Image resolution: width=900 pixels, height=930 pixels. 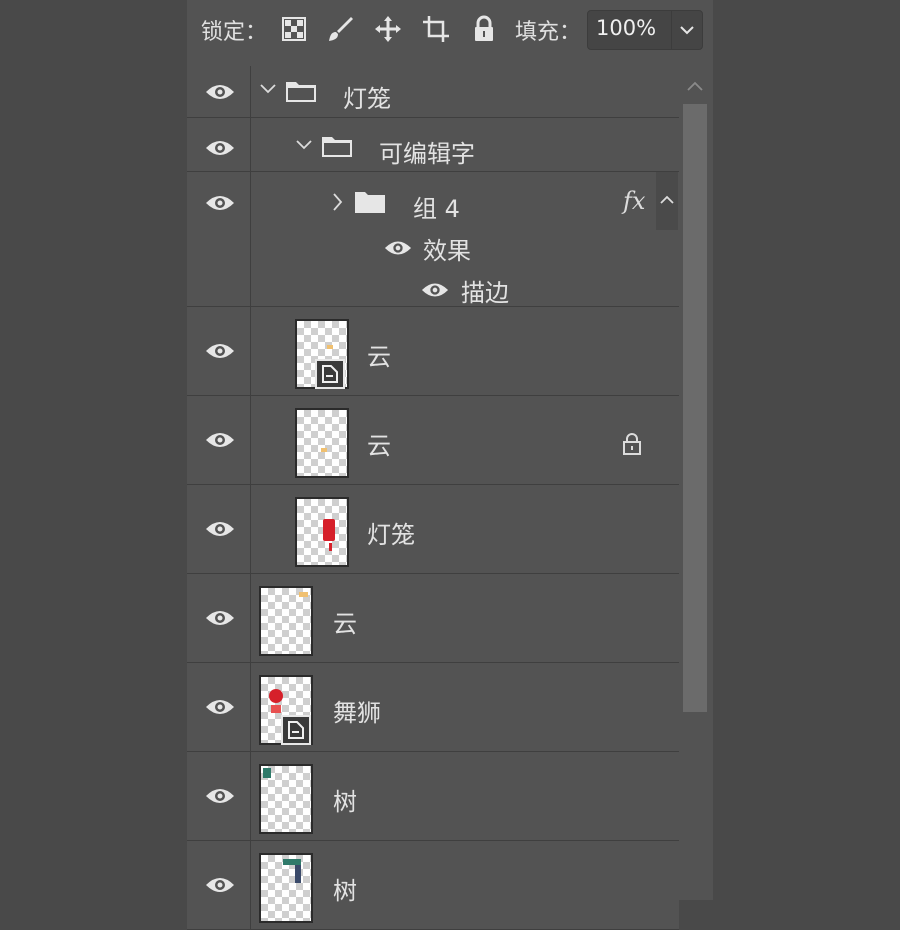 I want to click on lock-toolbar: 锁定： 填充： 100%, so click(x=450, y=31).